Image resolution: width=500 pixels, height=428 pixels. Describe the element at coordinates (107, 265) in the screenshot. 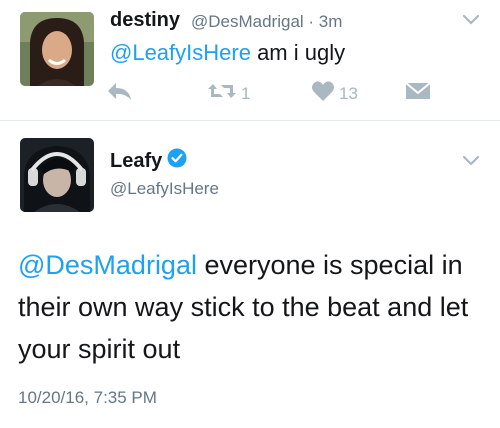

I see `mention-link: @DesMadrigal` at that location.